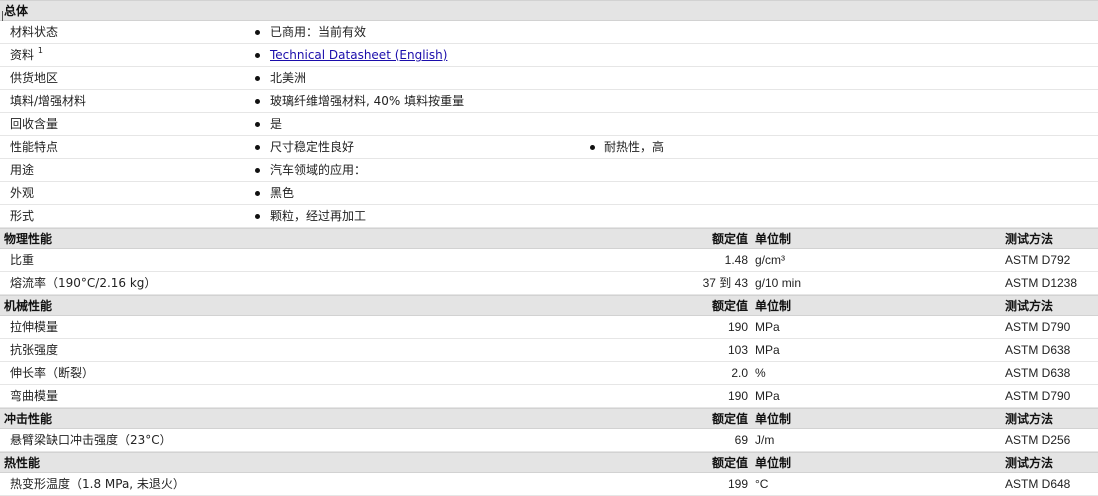  Describe the element at coordinates (737, 350) in the screenshot. I see `nominal-value: 103` at that location.